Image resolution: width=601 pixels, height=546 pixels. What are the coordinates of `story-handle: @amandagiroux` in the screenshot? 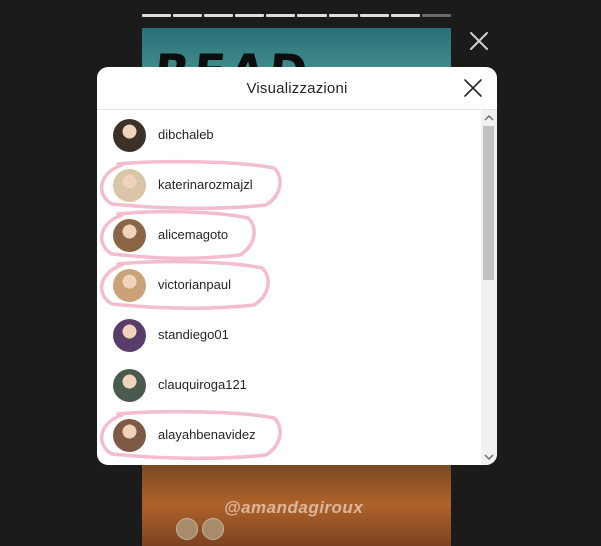 It's located at (294, 507).